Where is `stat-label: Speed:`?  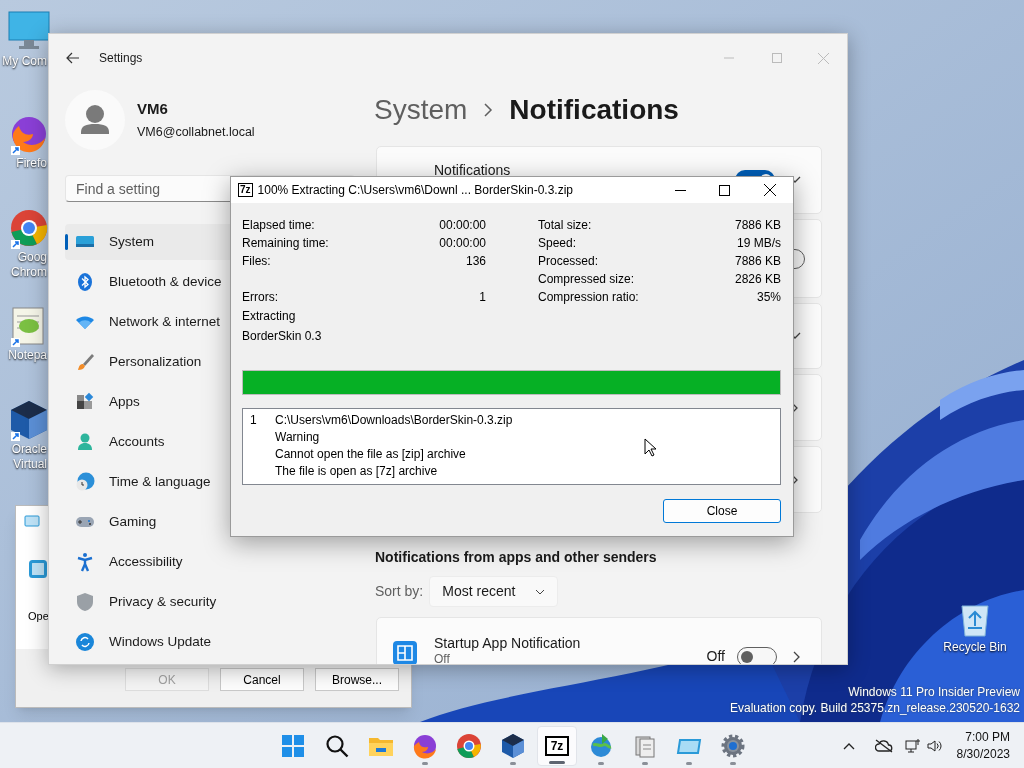 stat-label: Speed: is located at coordinates (557, 243).